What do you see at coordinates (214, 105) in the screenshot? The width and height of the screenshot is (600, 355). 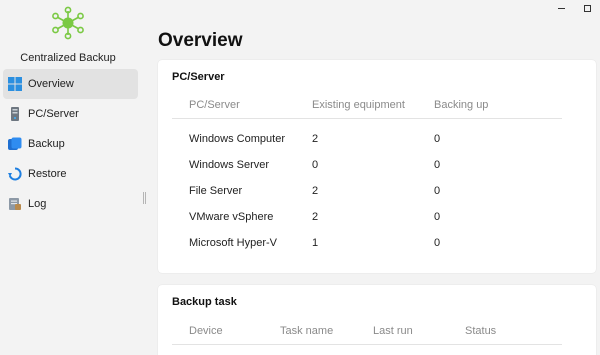 I see `column-header-pc-server: PC/Server` at bounding box center [214, 105].